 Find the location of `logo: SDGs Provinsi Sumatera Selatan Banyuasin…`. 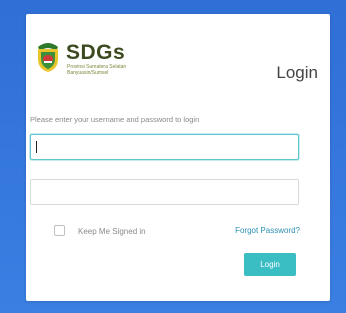

logo: SDGs Provinsi Sumatera Selatan Banyuasin… is located at coordinates (99, 58).